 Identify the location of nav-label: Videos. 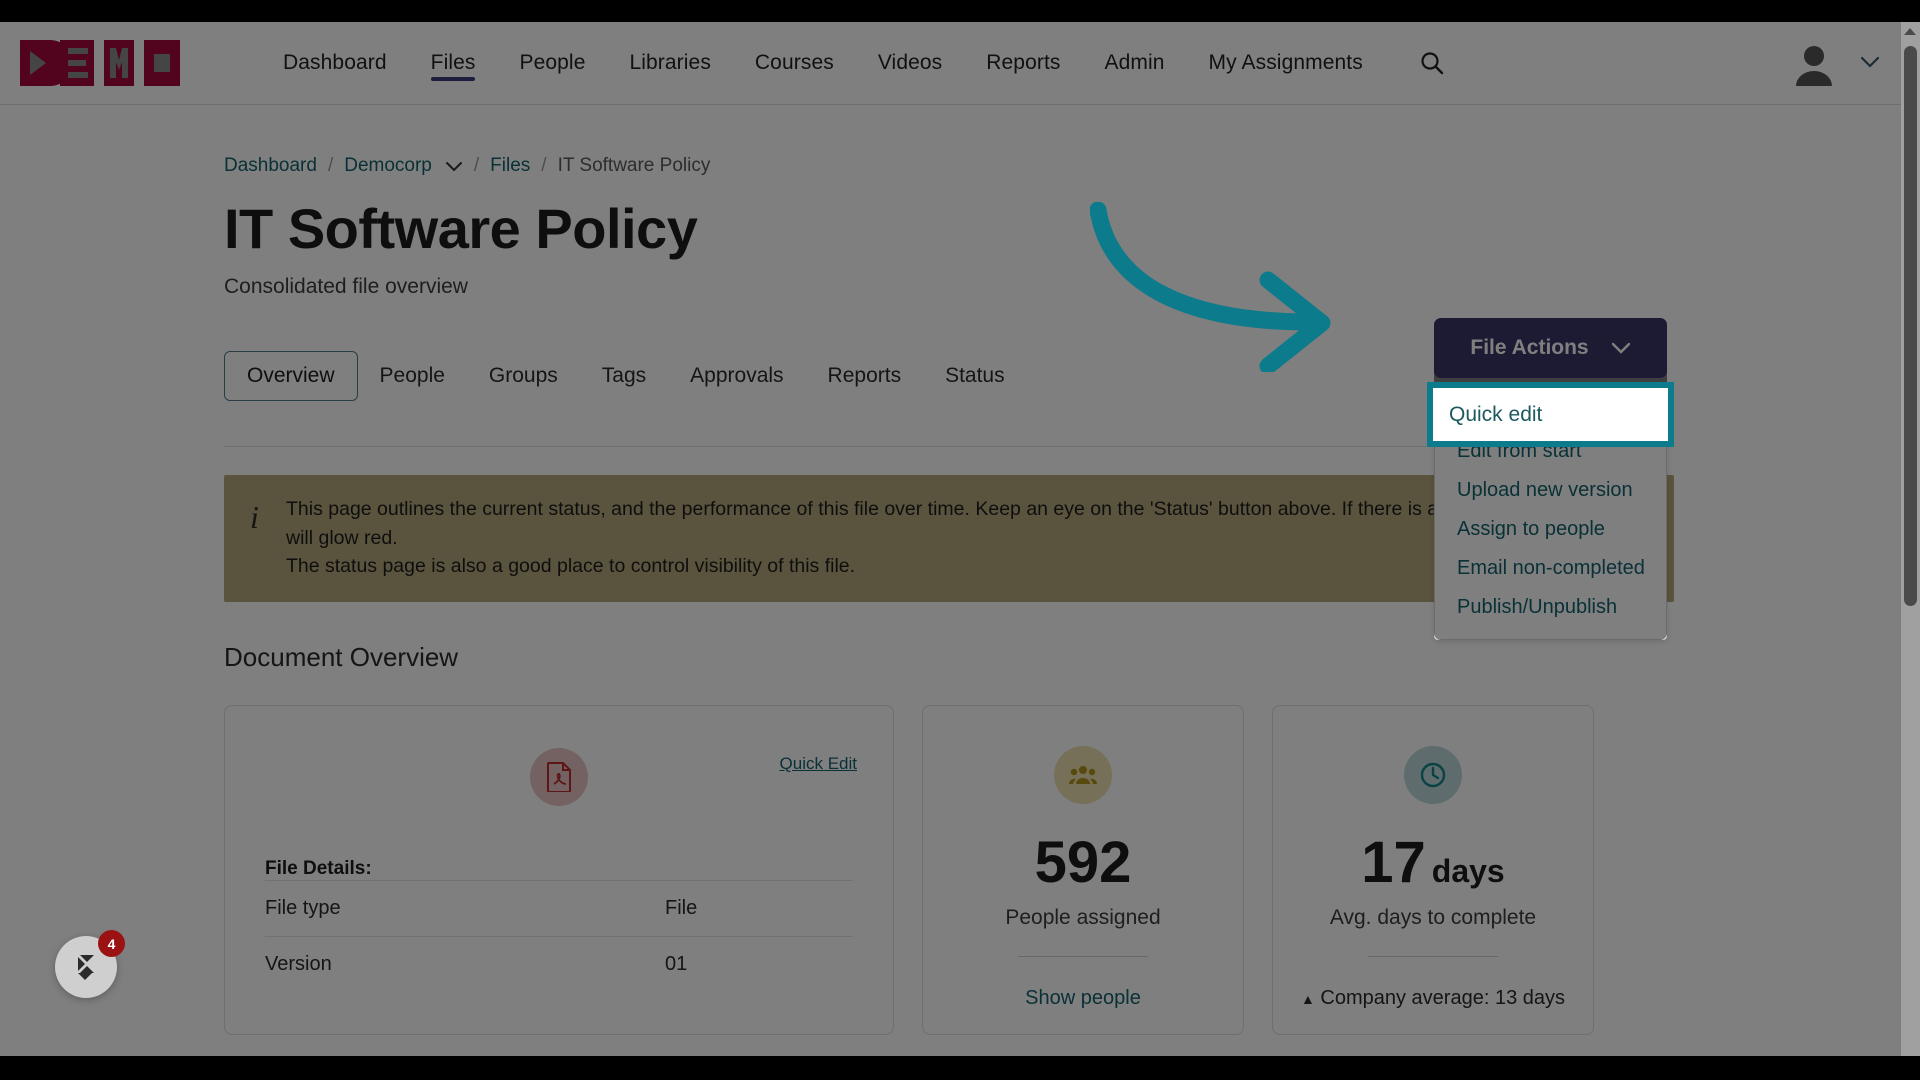
(910, 62).